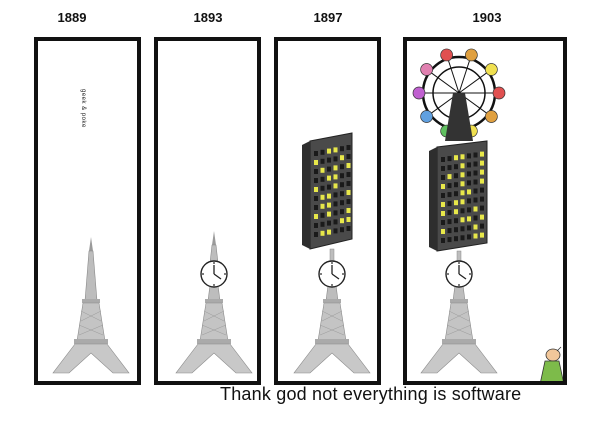 The image size is (600, 425). I want to click on eiffel-tower-with-clock-and-building-illustration, so click(332, 253).